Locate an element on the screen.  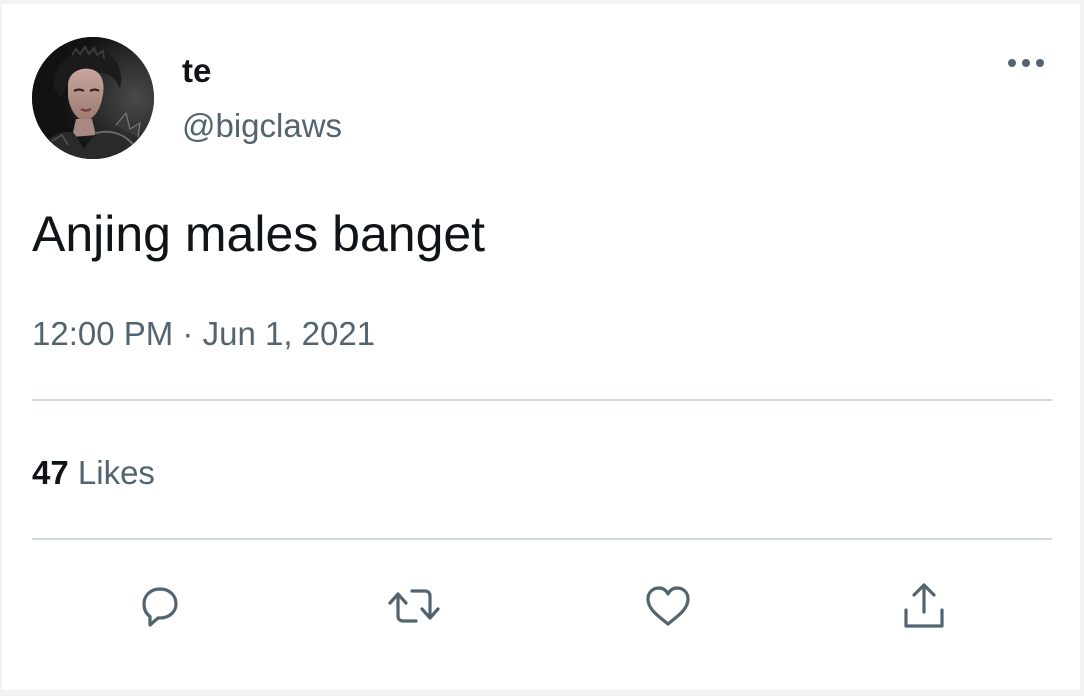
like-button is located at coordinates (668, 606).